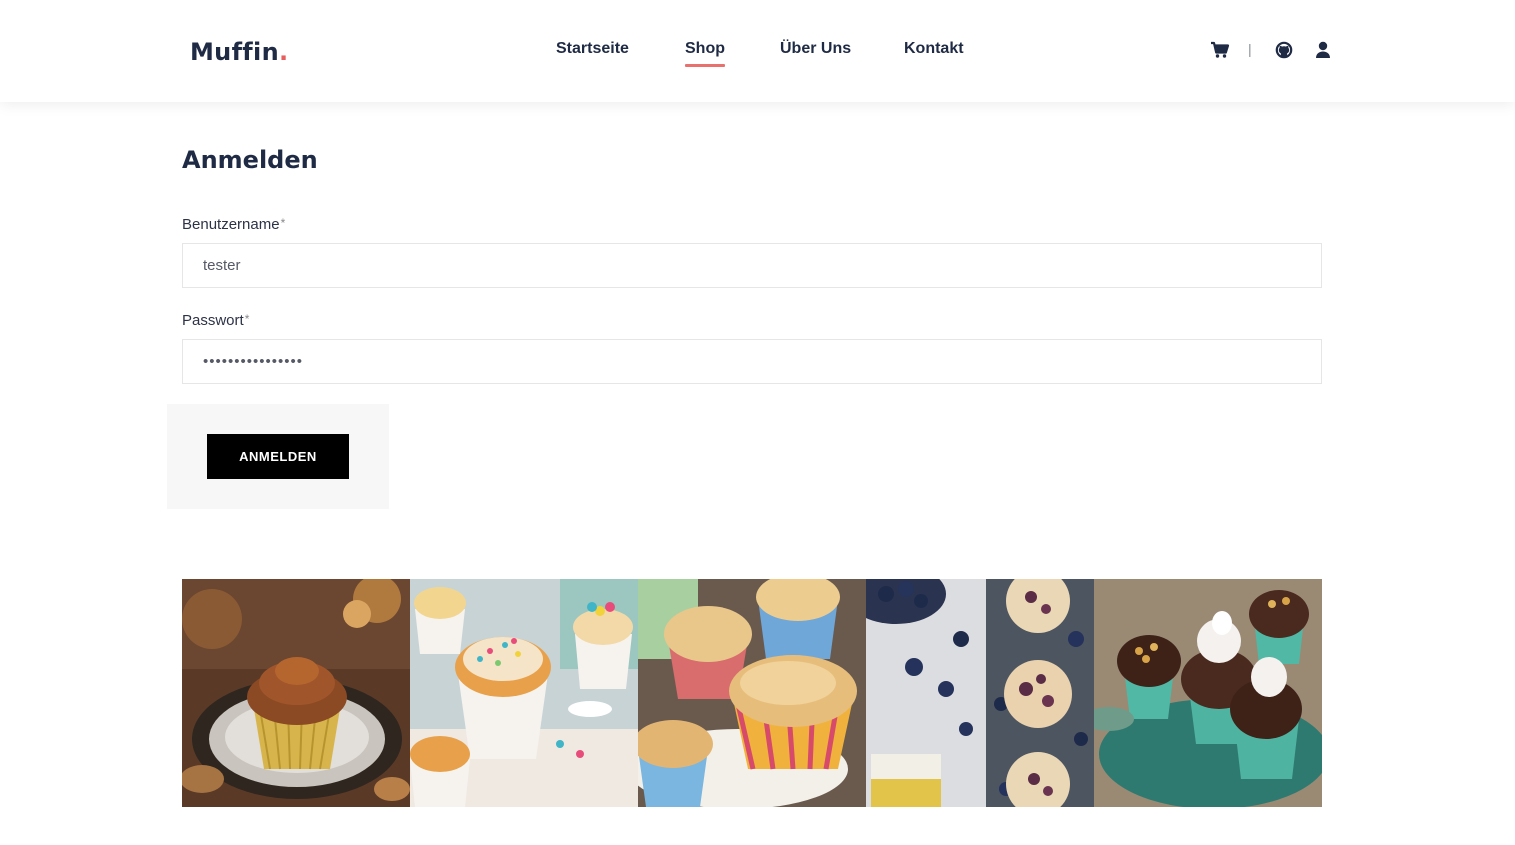 This screenshot has width=1515, height=845. I want to click on username-label: Benutzername*, so click(233, 224).